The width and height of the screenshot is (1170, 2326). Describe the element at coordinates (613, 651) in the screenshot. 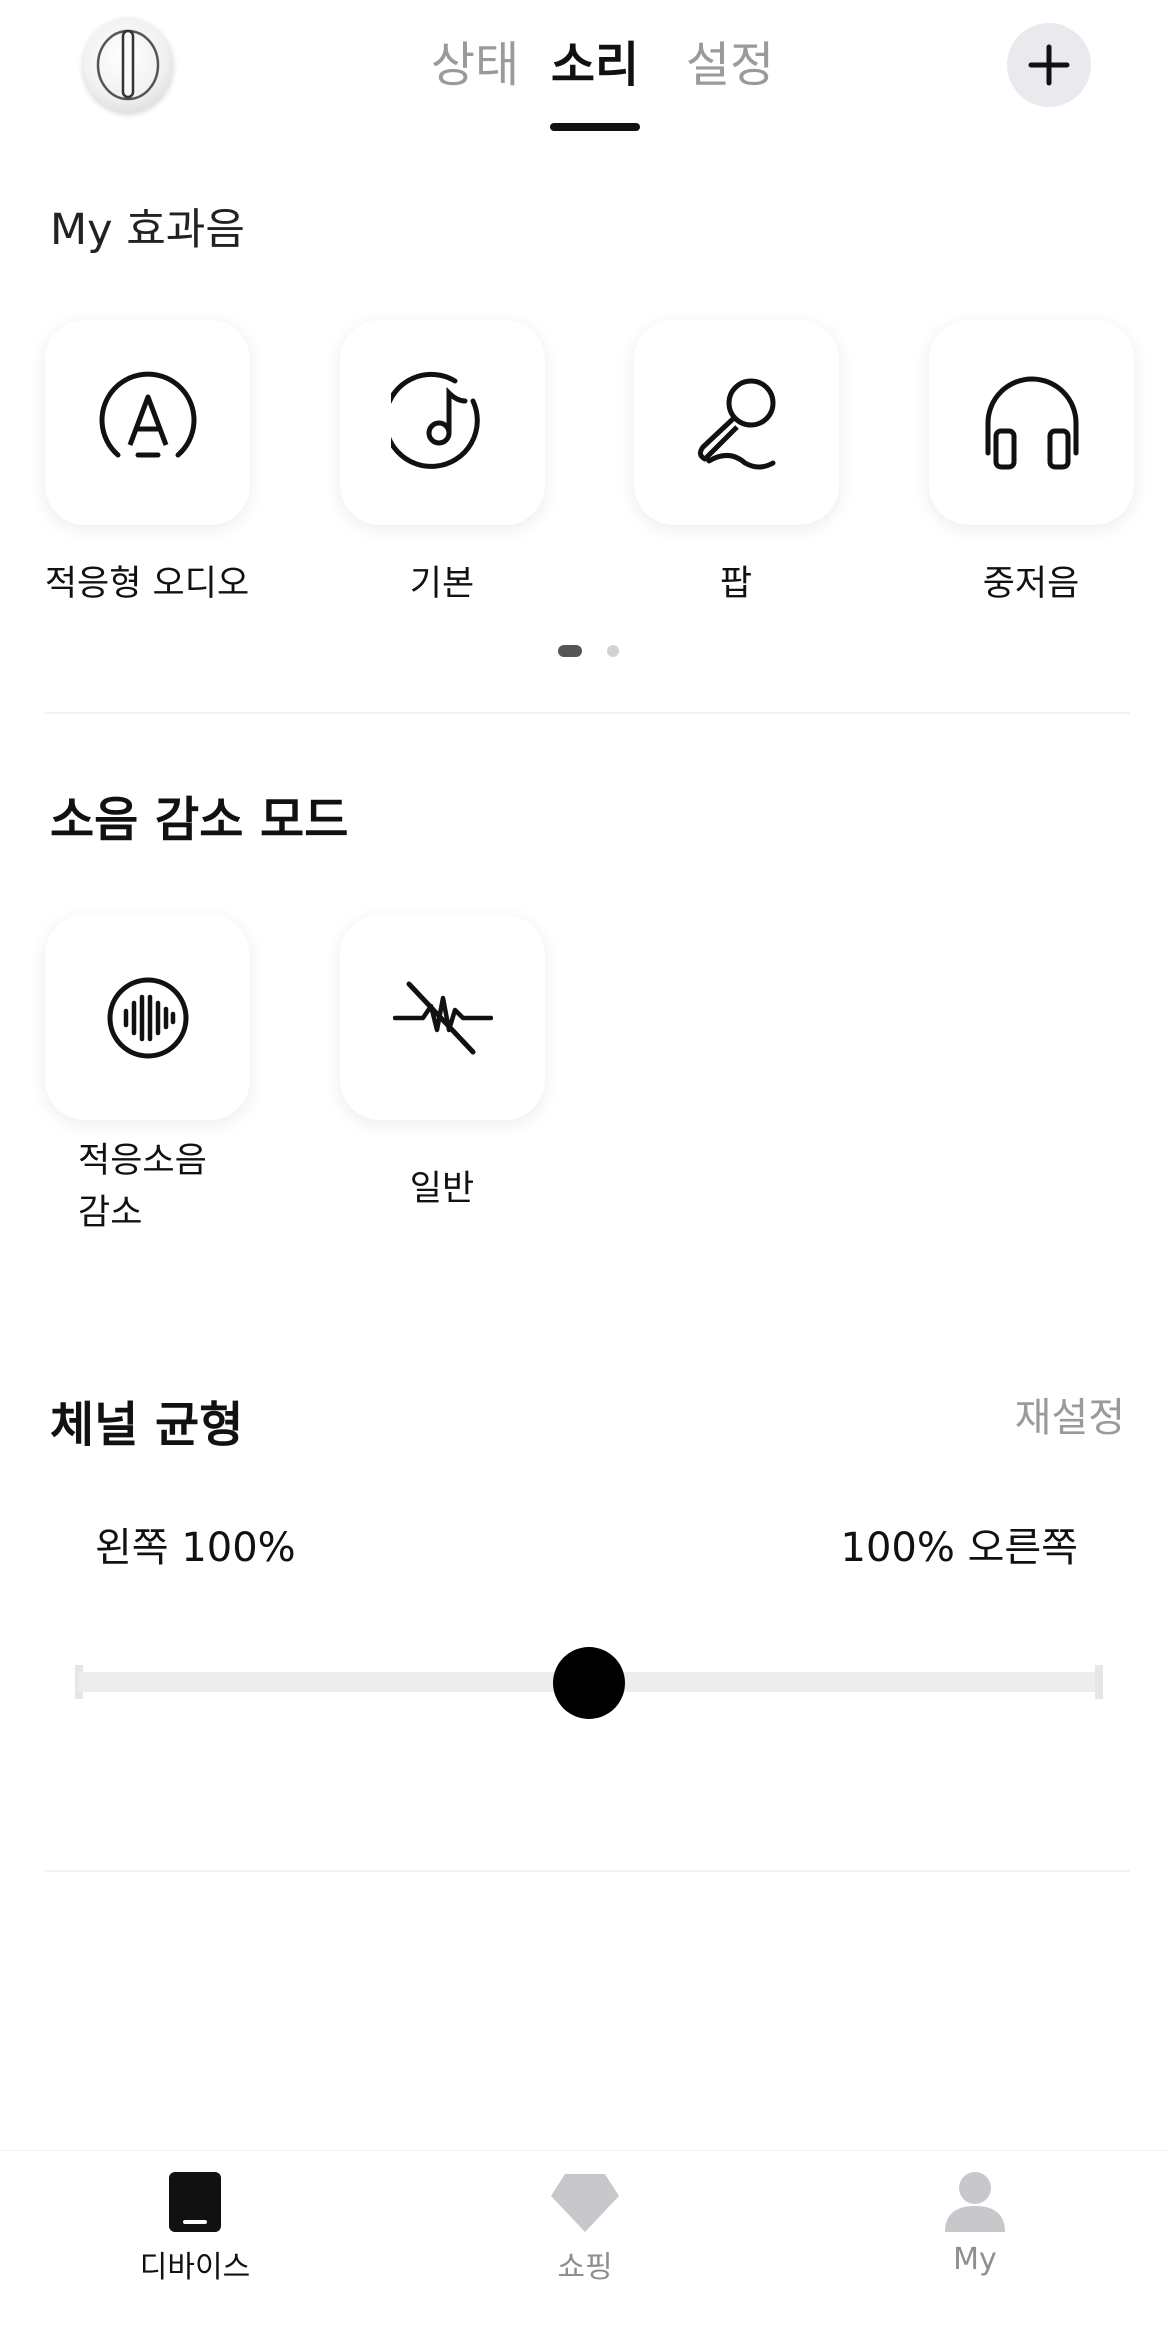

I see `page-indicator` at that location.